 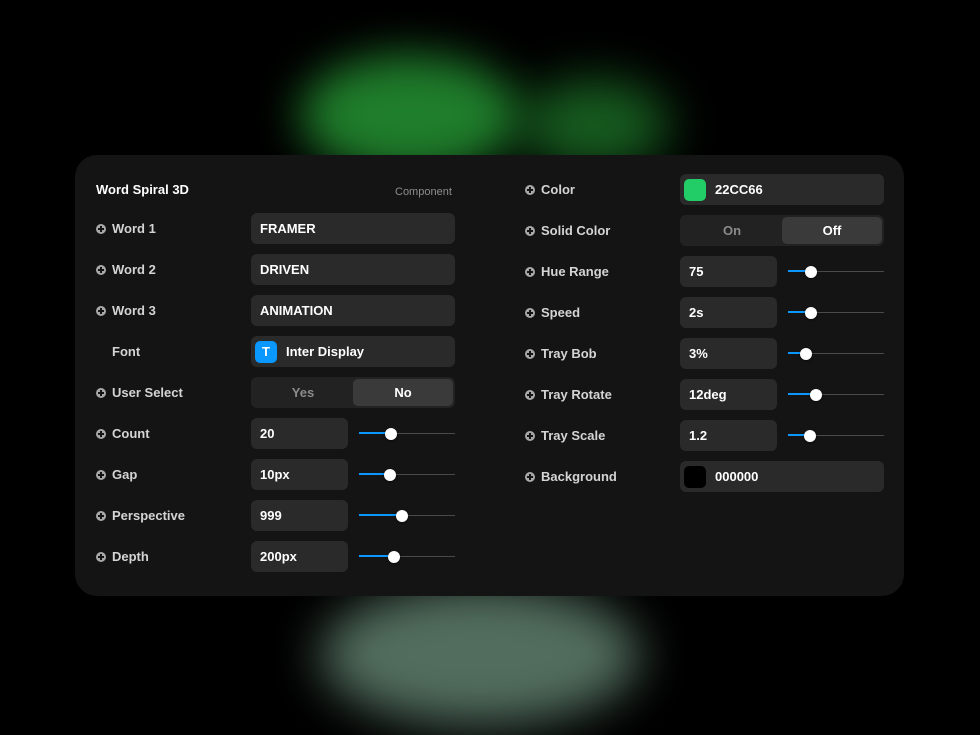 I want to click on hue-range-slider, so click(x=836, y=271).